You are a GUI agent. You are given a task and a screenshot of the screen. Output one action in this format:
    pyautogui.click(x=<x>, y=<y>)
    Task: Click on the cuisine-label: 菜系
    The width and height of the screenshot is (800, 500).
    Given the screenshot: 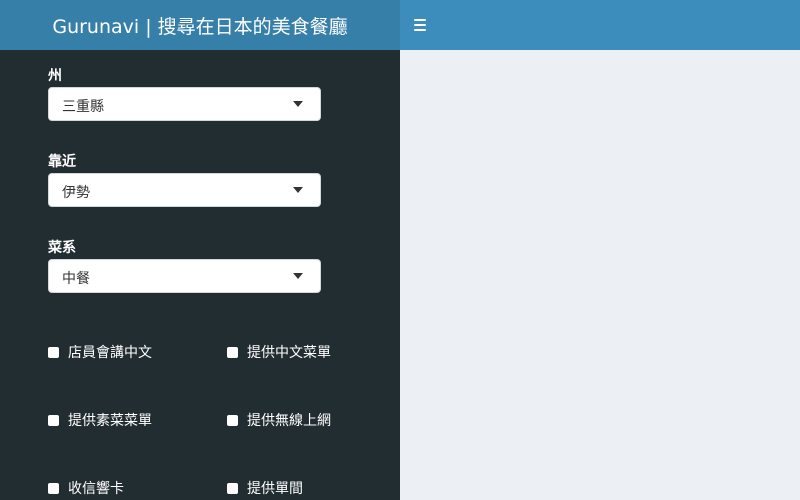 What is the action you would take?
    pyautogui.click(x=62, y=248)
    